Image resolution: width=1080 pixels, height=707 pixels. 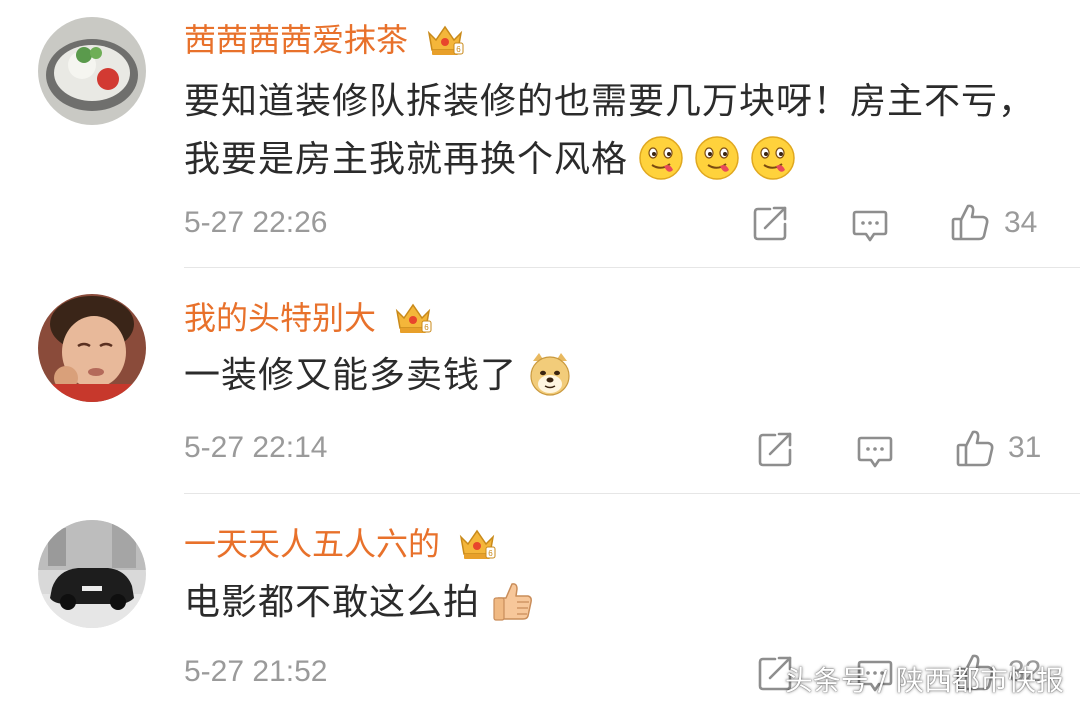 What do you see at coordinates (351, 375) in the screenshot?
I see `comment-body: 一装修又能多卖钱了` at bounding box center [351, 375].